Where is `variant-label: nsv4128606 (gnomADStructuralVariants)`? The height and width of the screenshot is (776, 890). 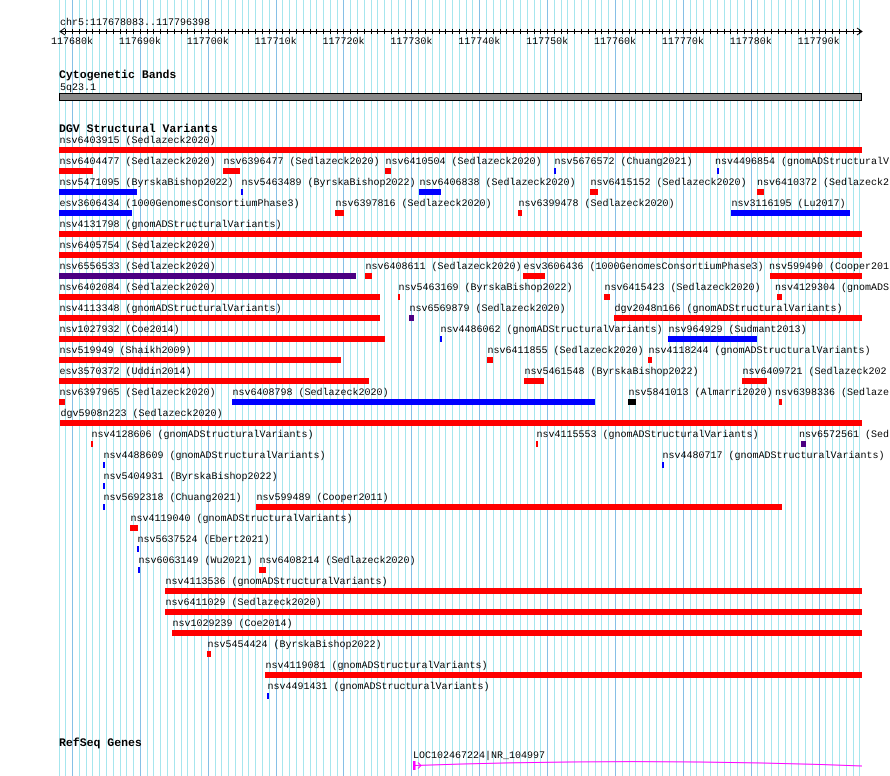
variant-label: nsv4128606 (gnomADStructuralVariants) is located at coordinates (203, 435).